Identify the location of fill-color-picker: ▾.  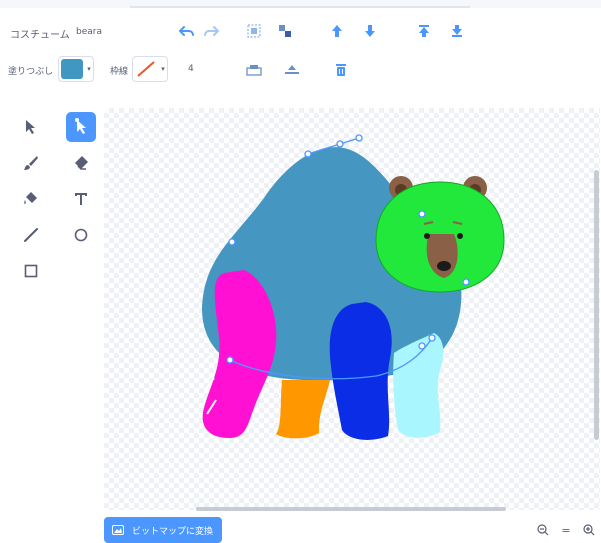
(76, 69).